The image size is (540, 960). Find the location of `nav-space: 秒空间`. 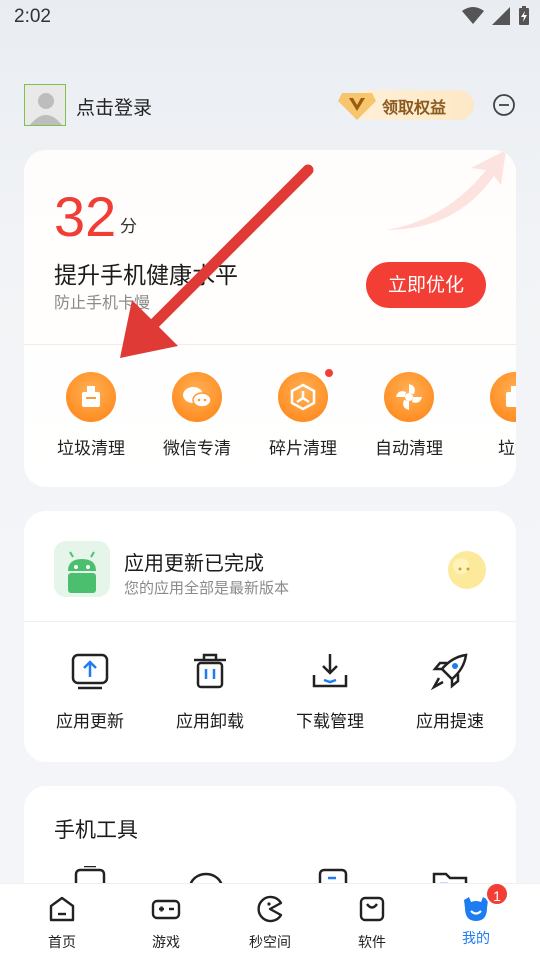

nav-space: 秒空间 is located at coordinates (270, 923).